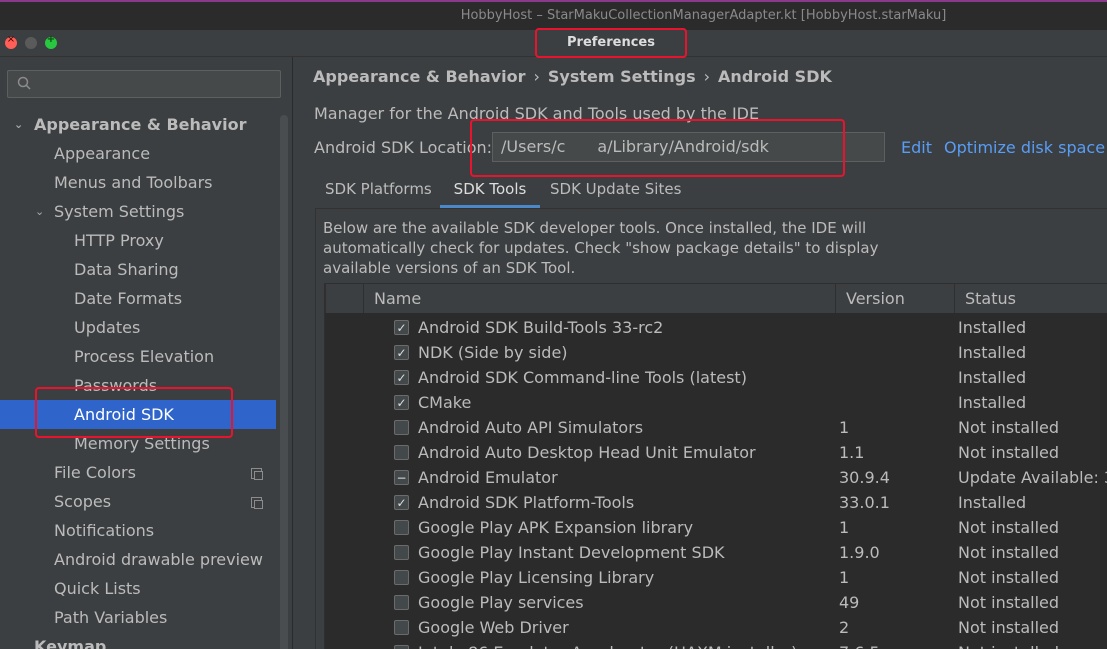 The image size is (1107, 649). What do you see at coordinates (716, 352) in the screenshot?
I see `table-row: ✓ NDK (Side by side) Installed` at bounding box center [716, 352].